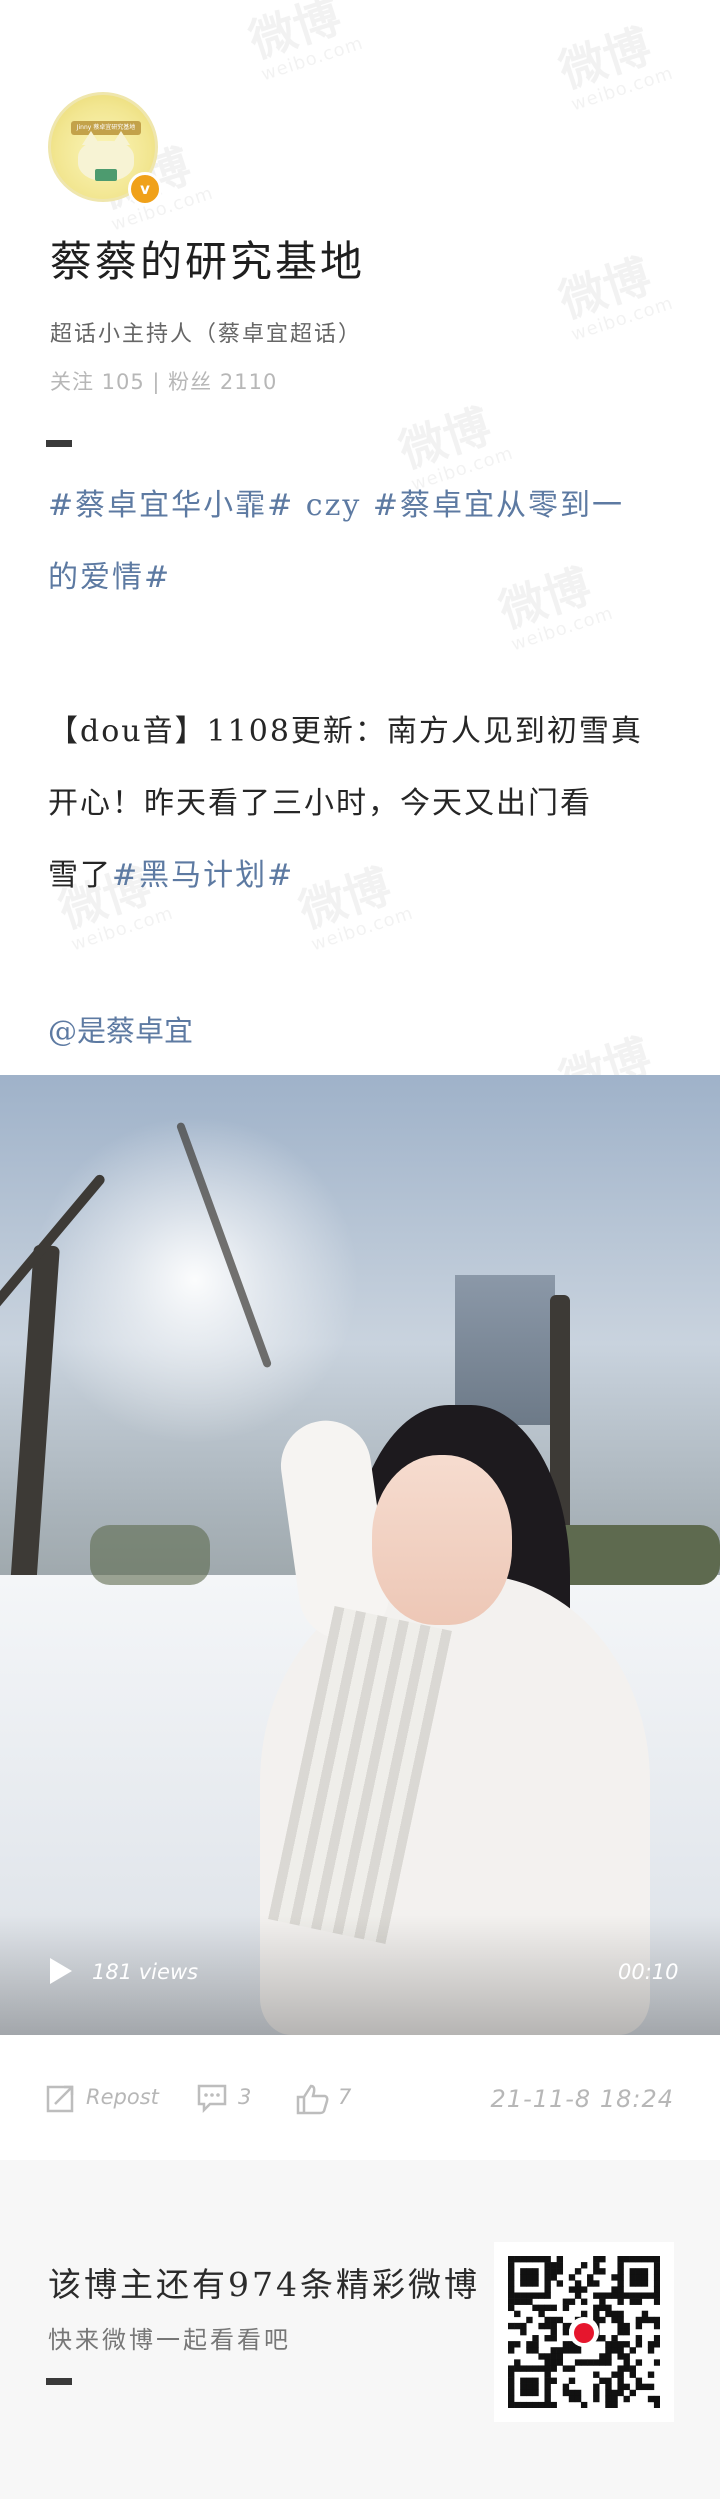 The width and height of the screenshot is (720, 2499). Describe the element at coordinates (212, 2100) in the screenshot. I see `comment-icon` at that location.